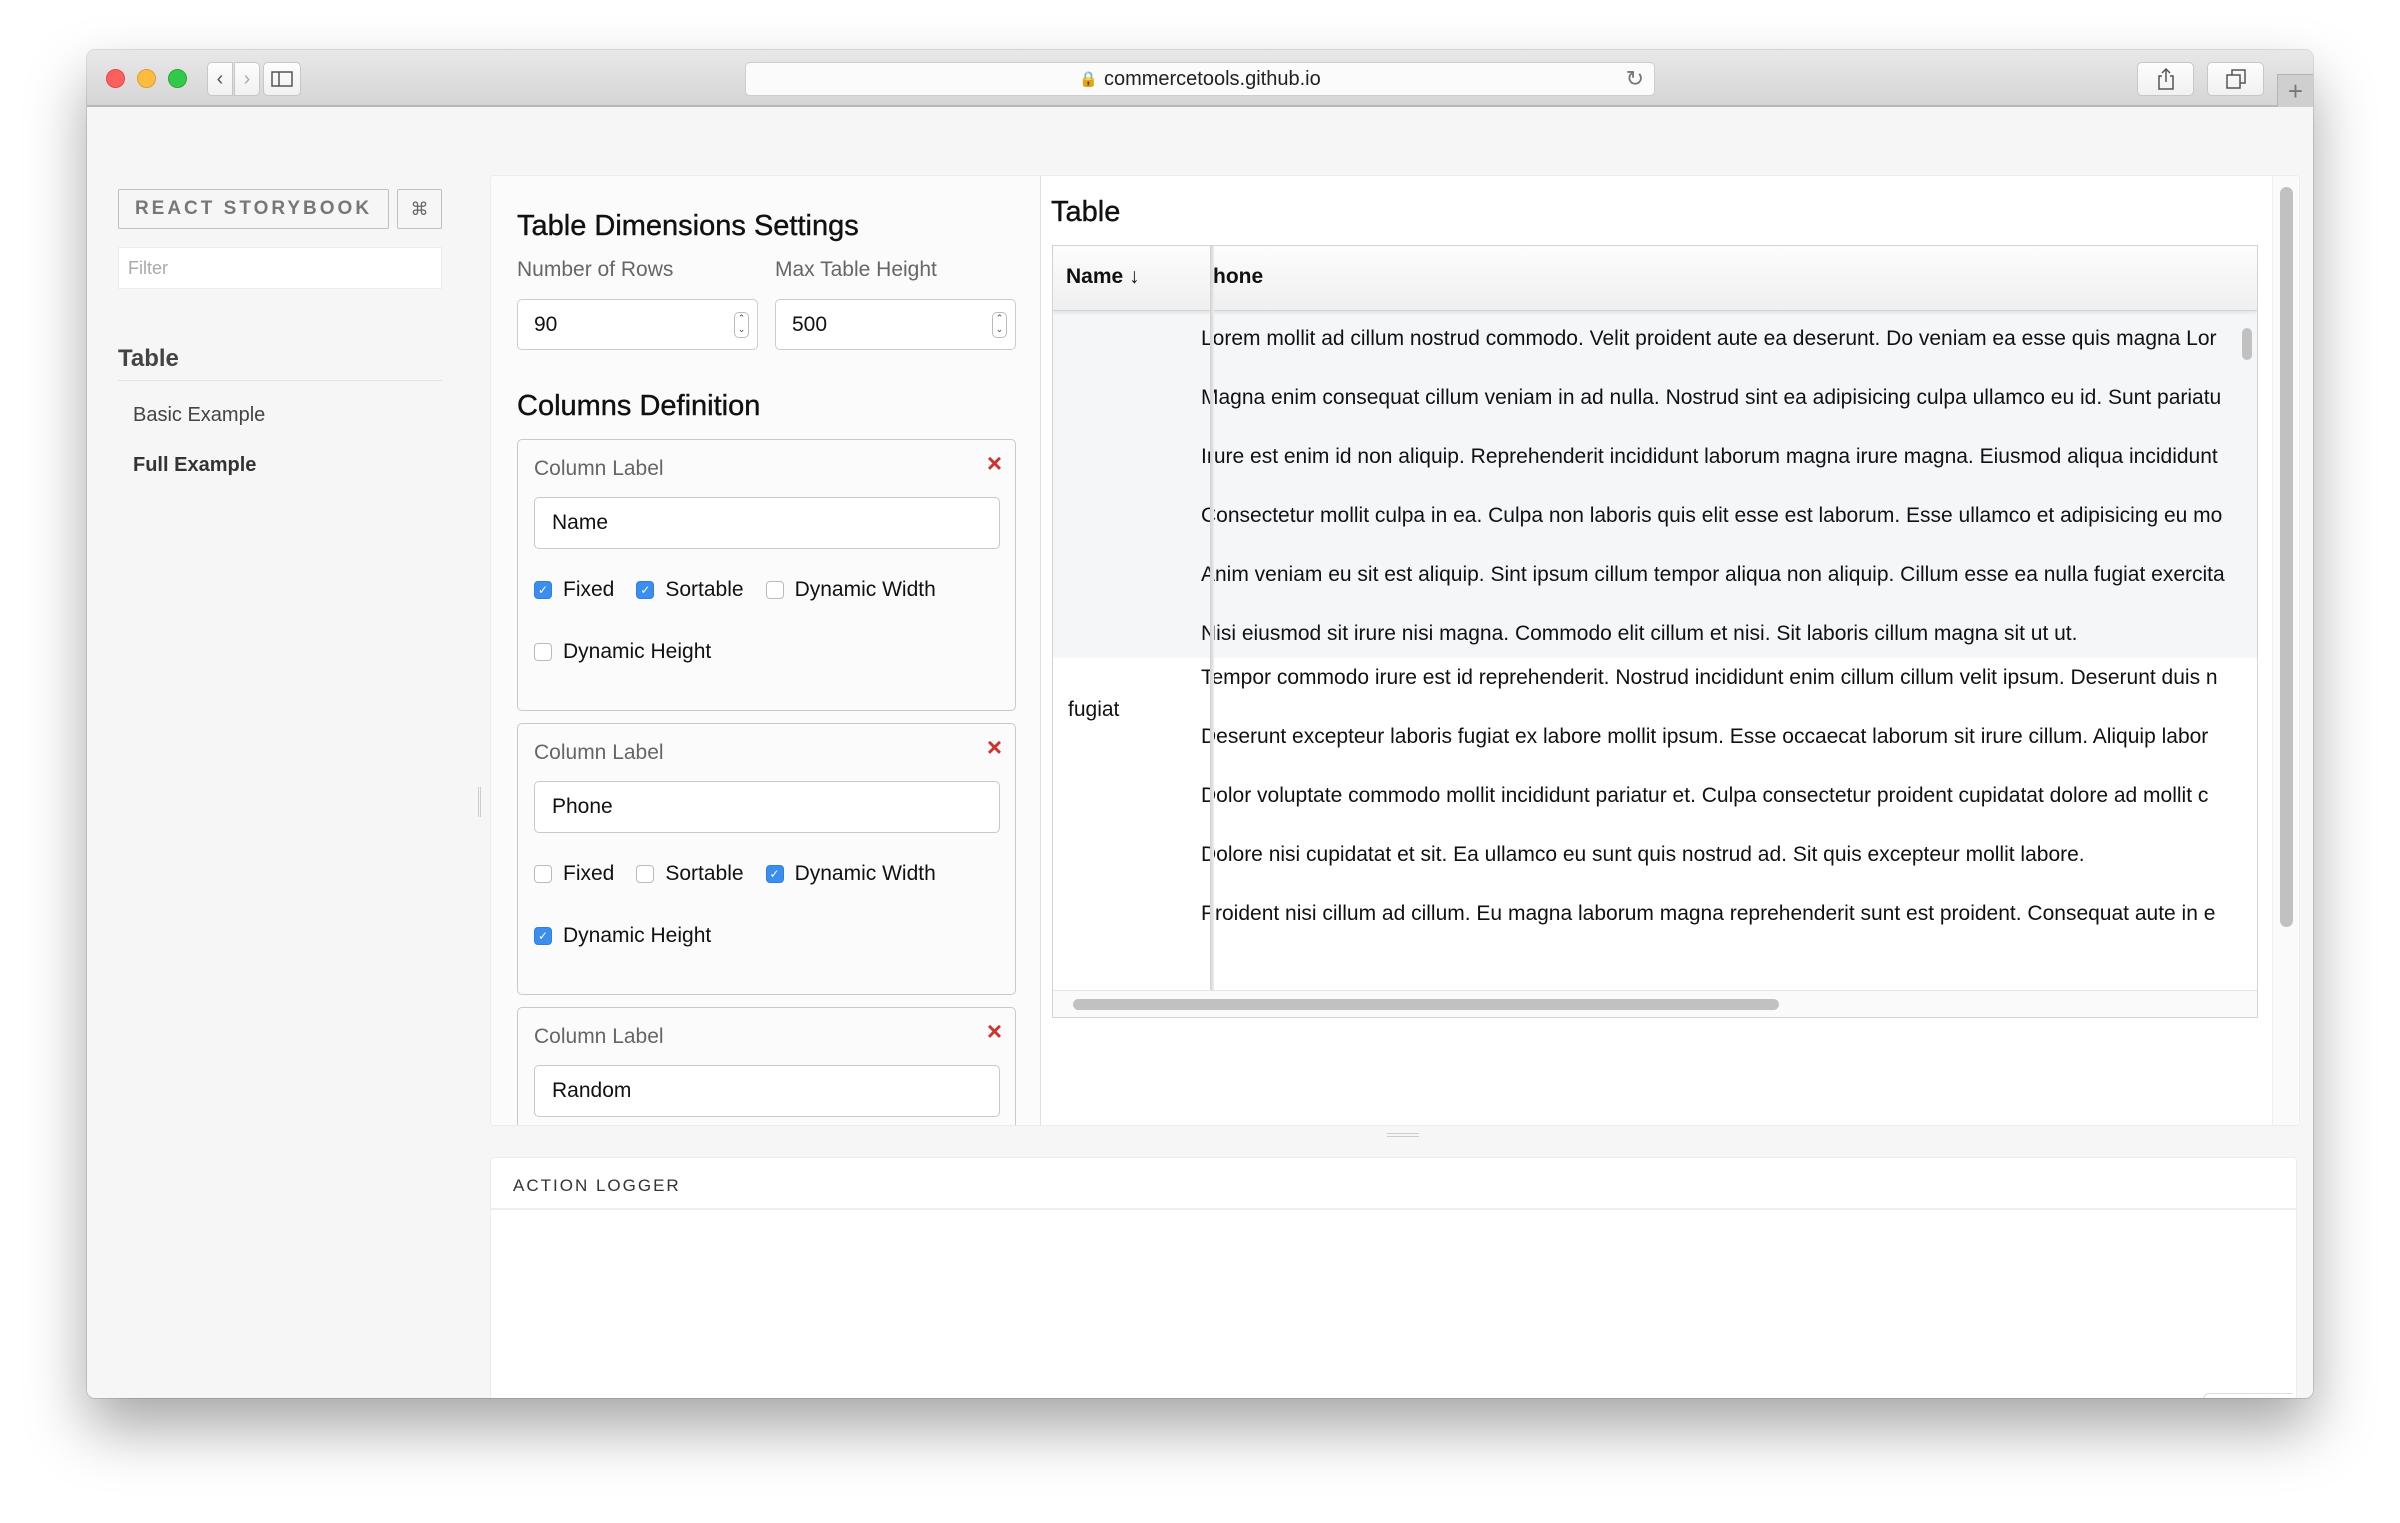 Image resolution: width=2400 pixels, height=1523 pixels. I want to click on share-icon, so click(2165, 79).